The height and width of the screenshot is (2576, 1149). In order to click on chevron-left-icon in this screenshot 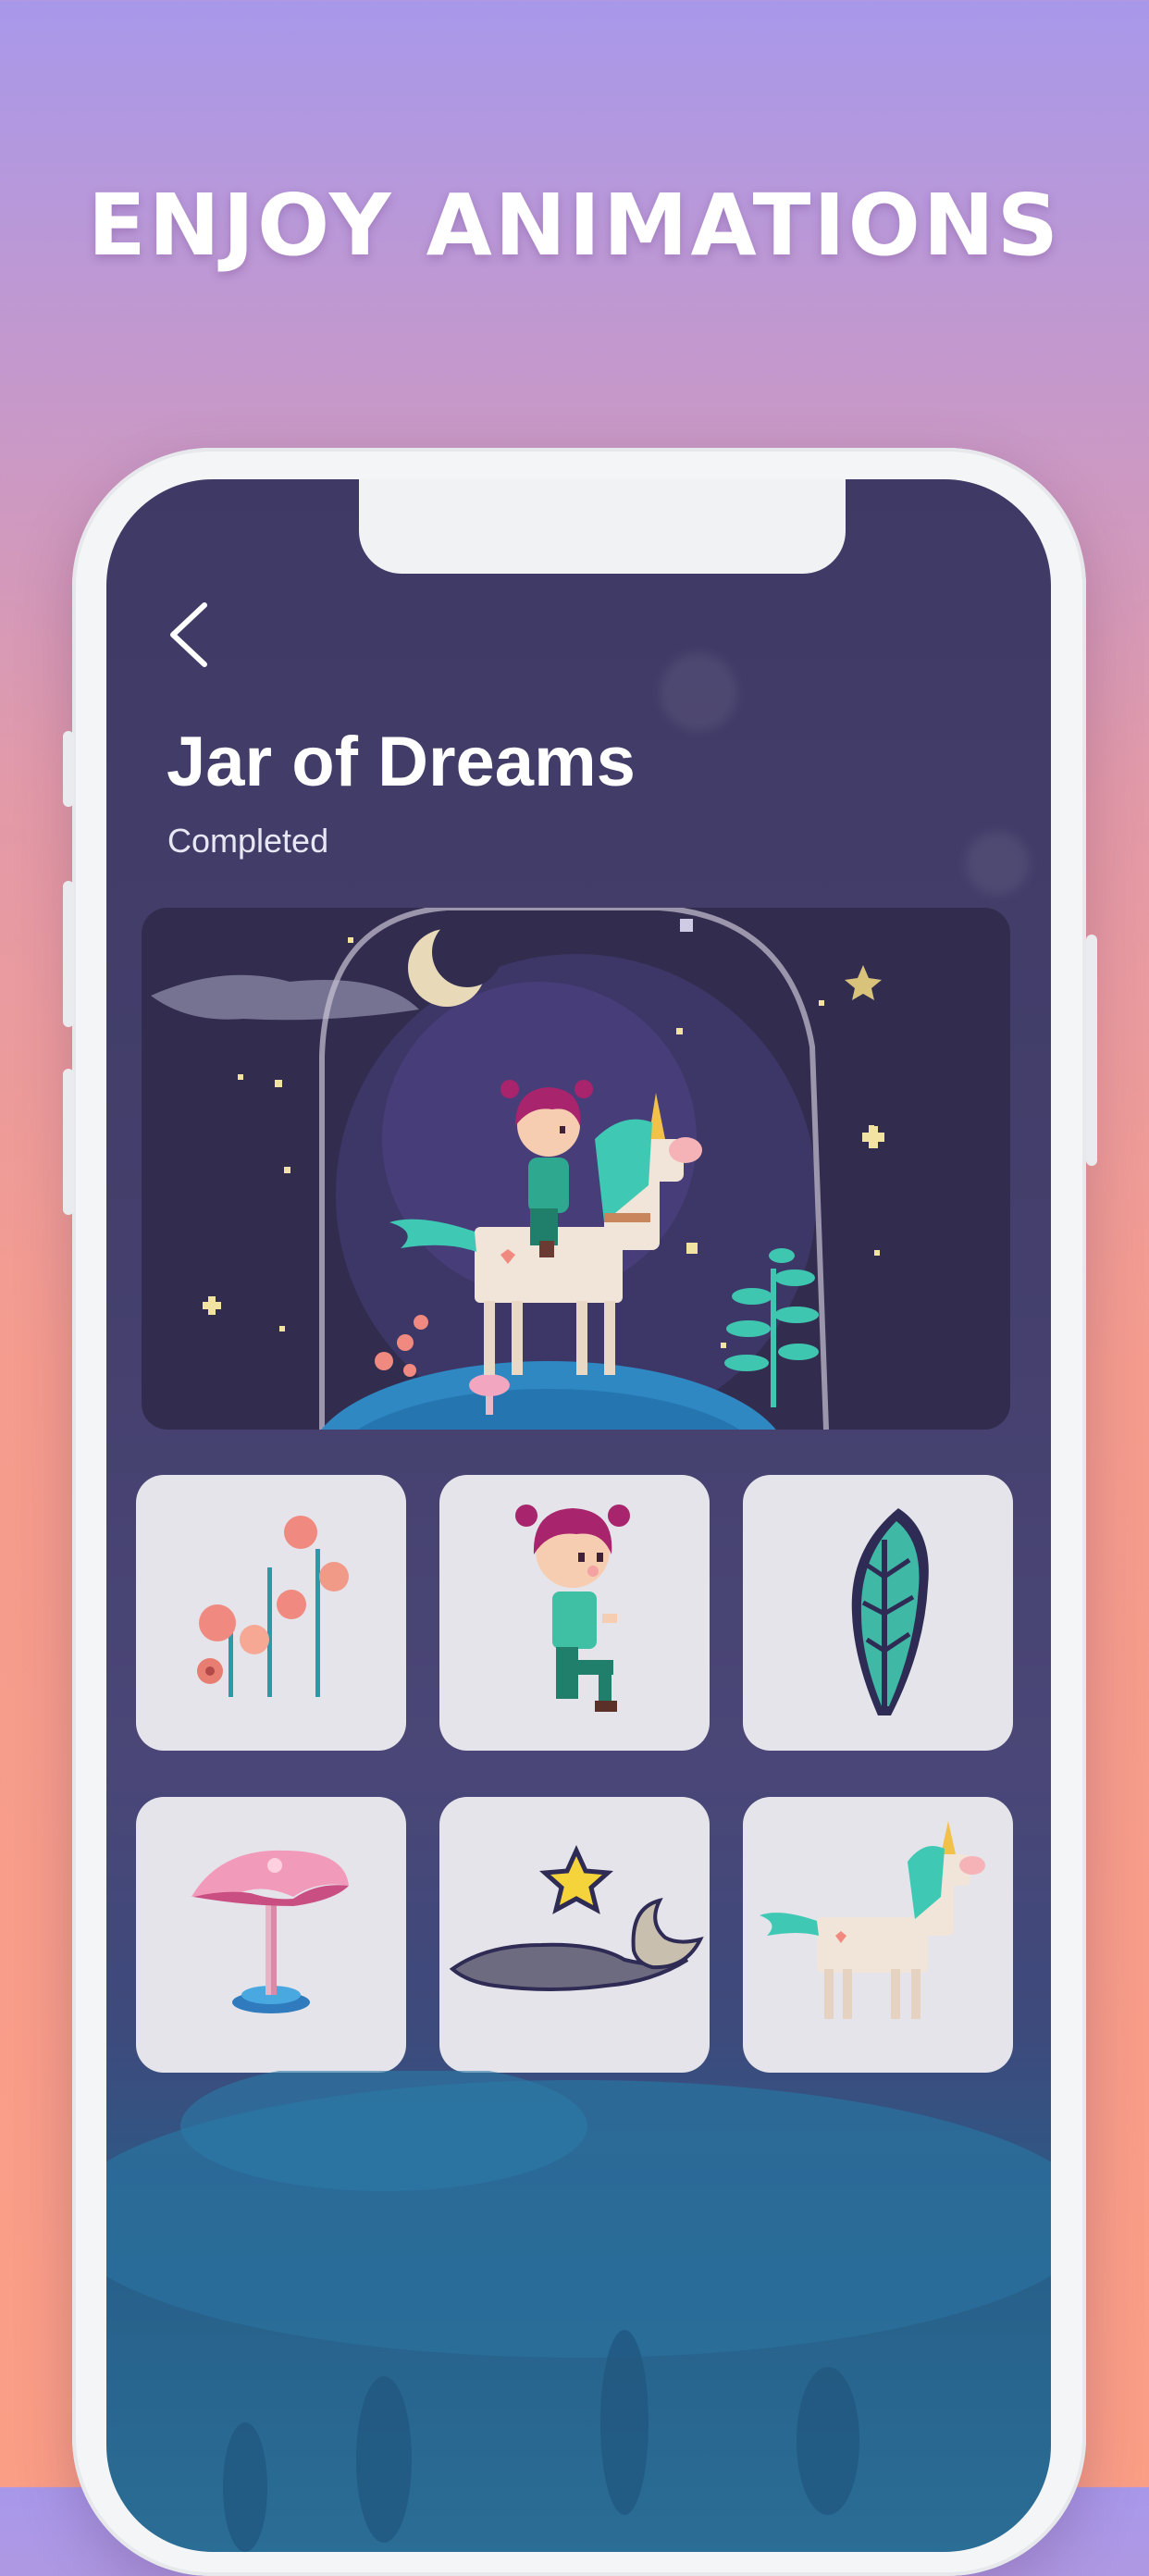, I will do `click(188, 635)`.